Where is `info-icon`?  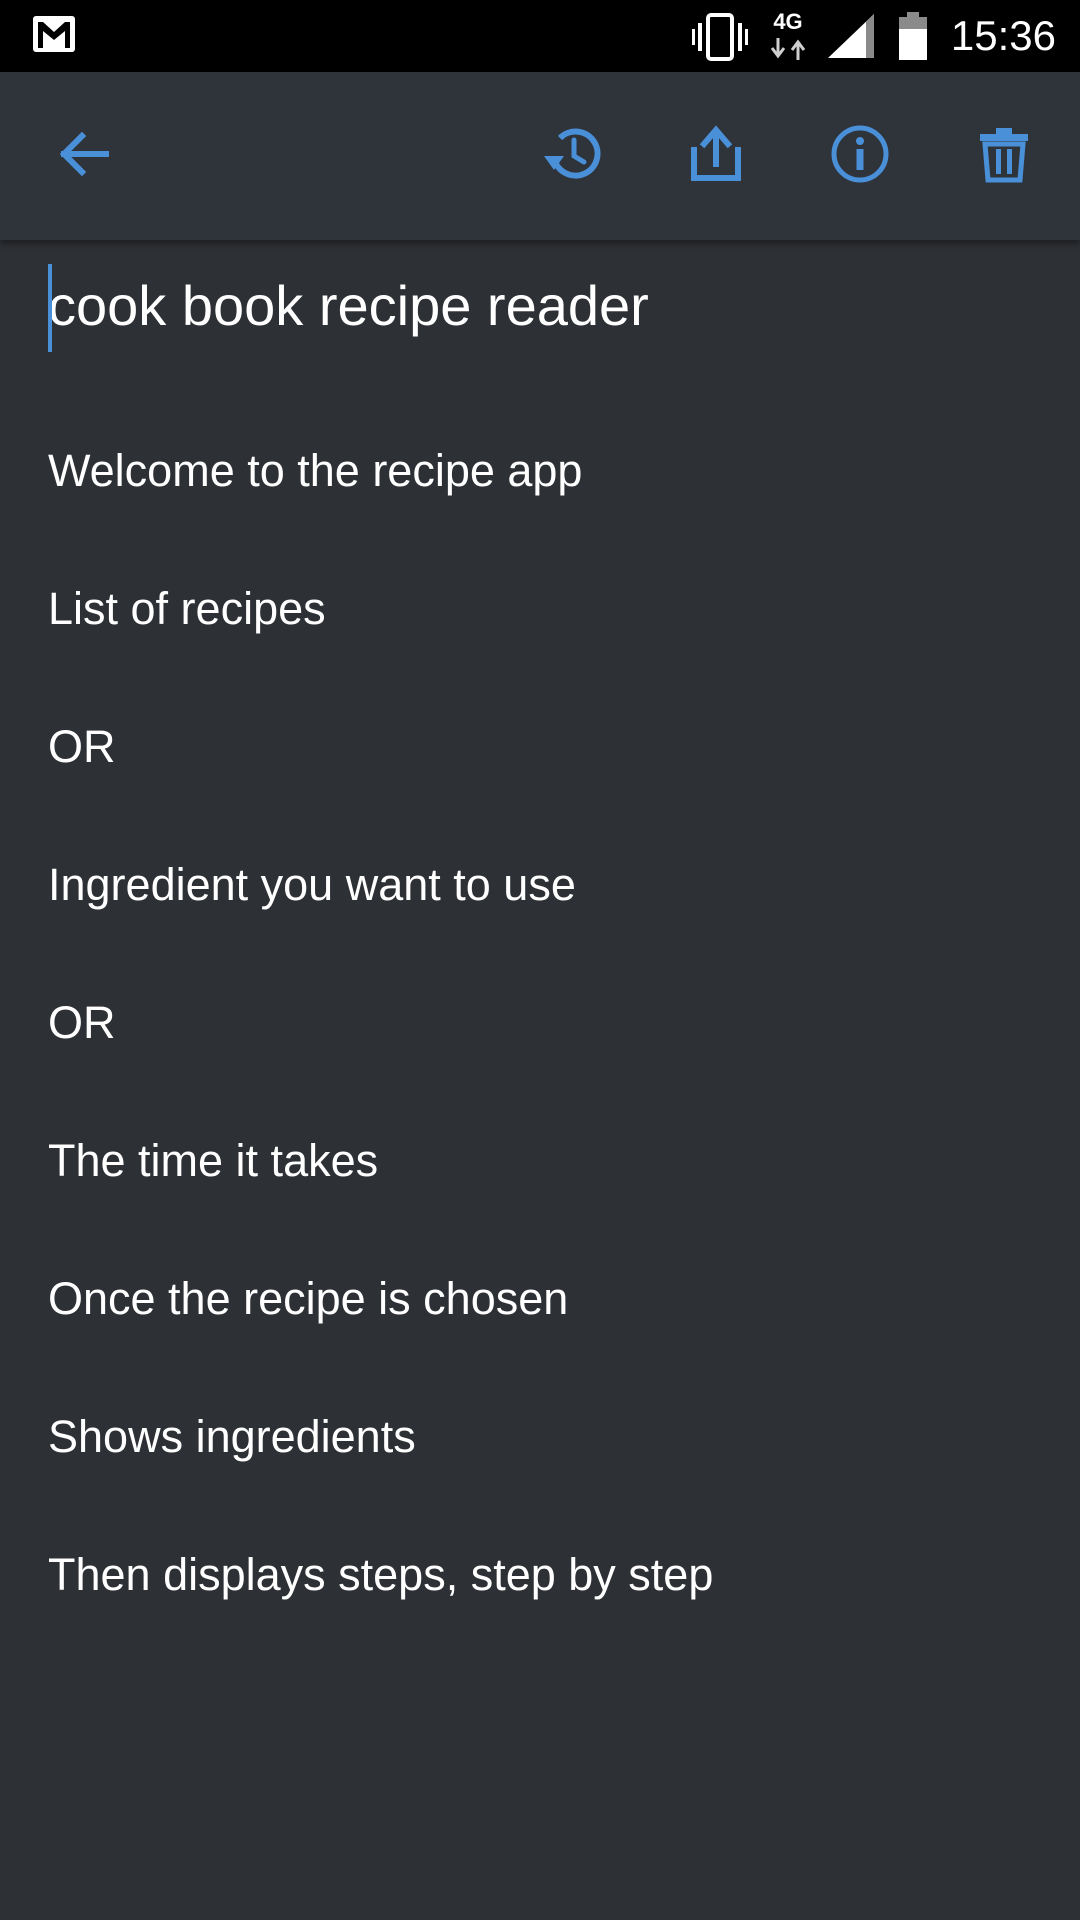 info-icon is located at coordinates (860, 154).